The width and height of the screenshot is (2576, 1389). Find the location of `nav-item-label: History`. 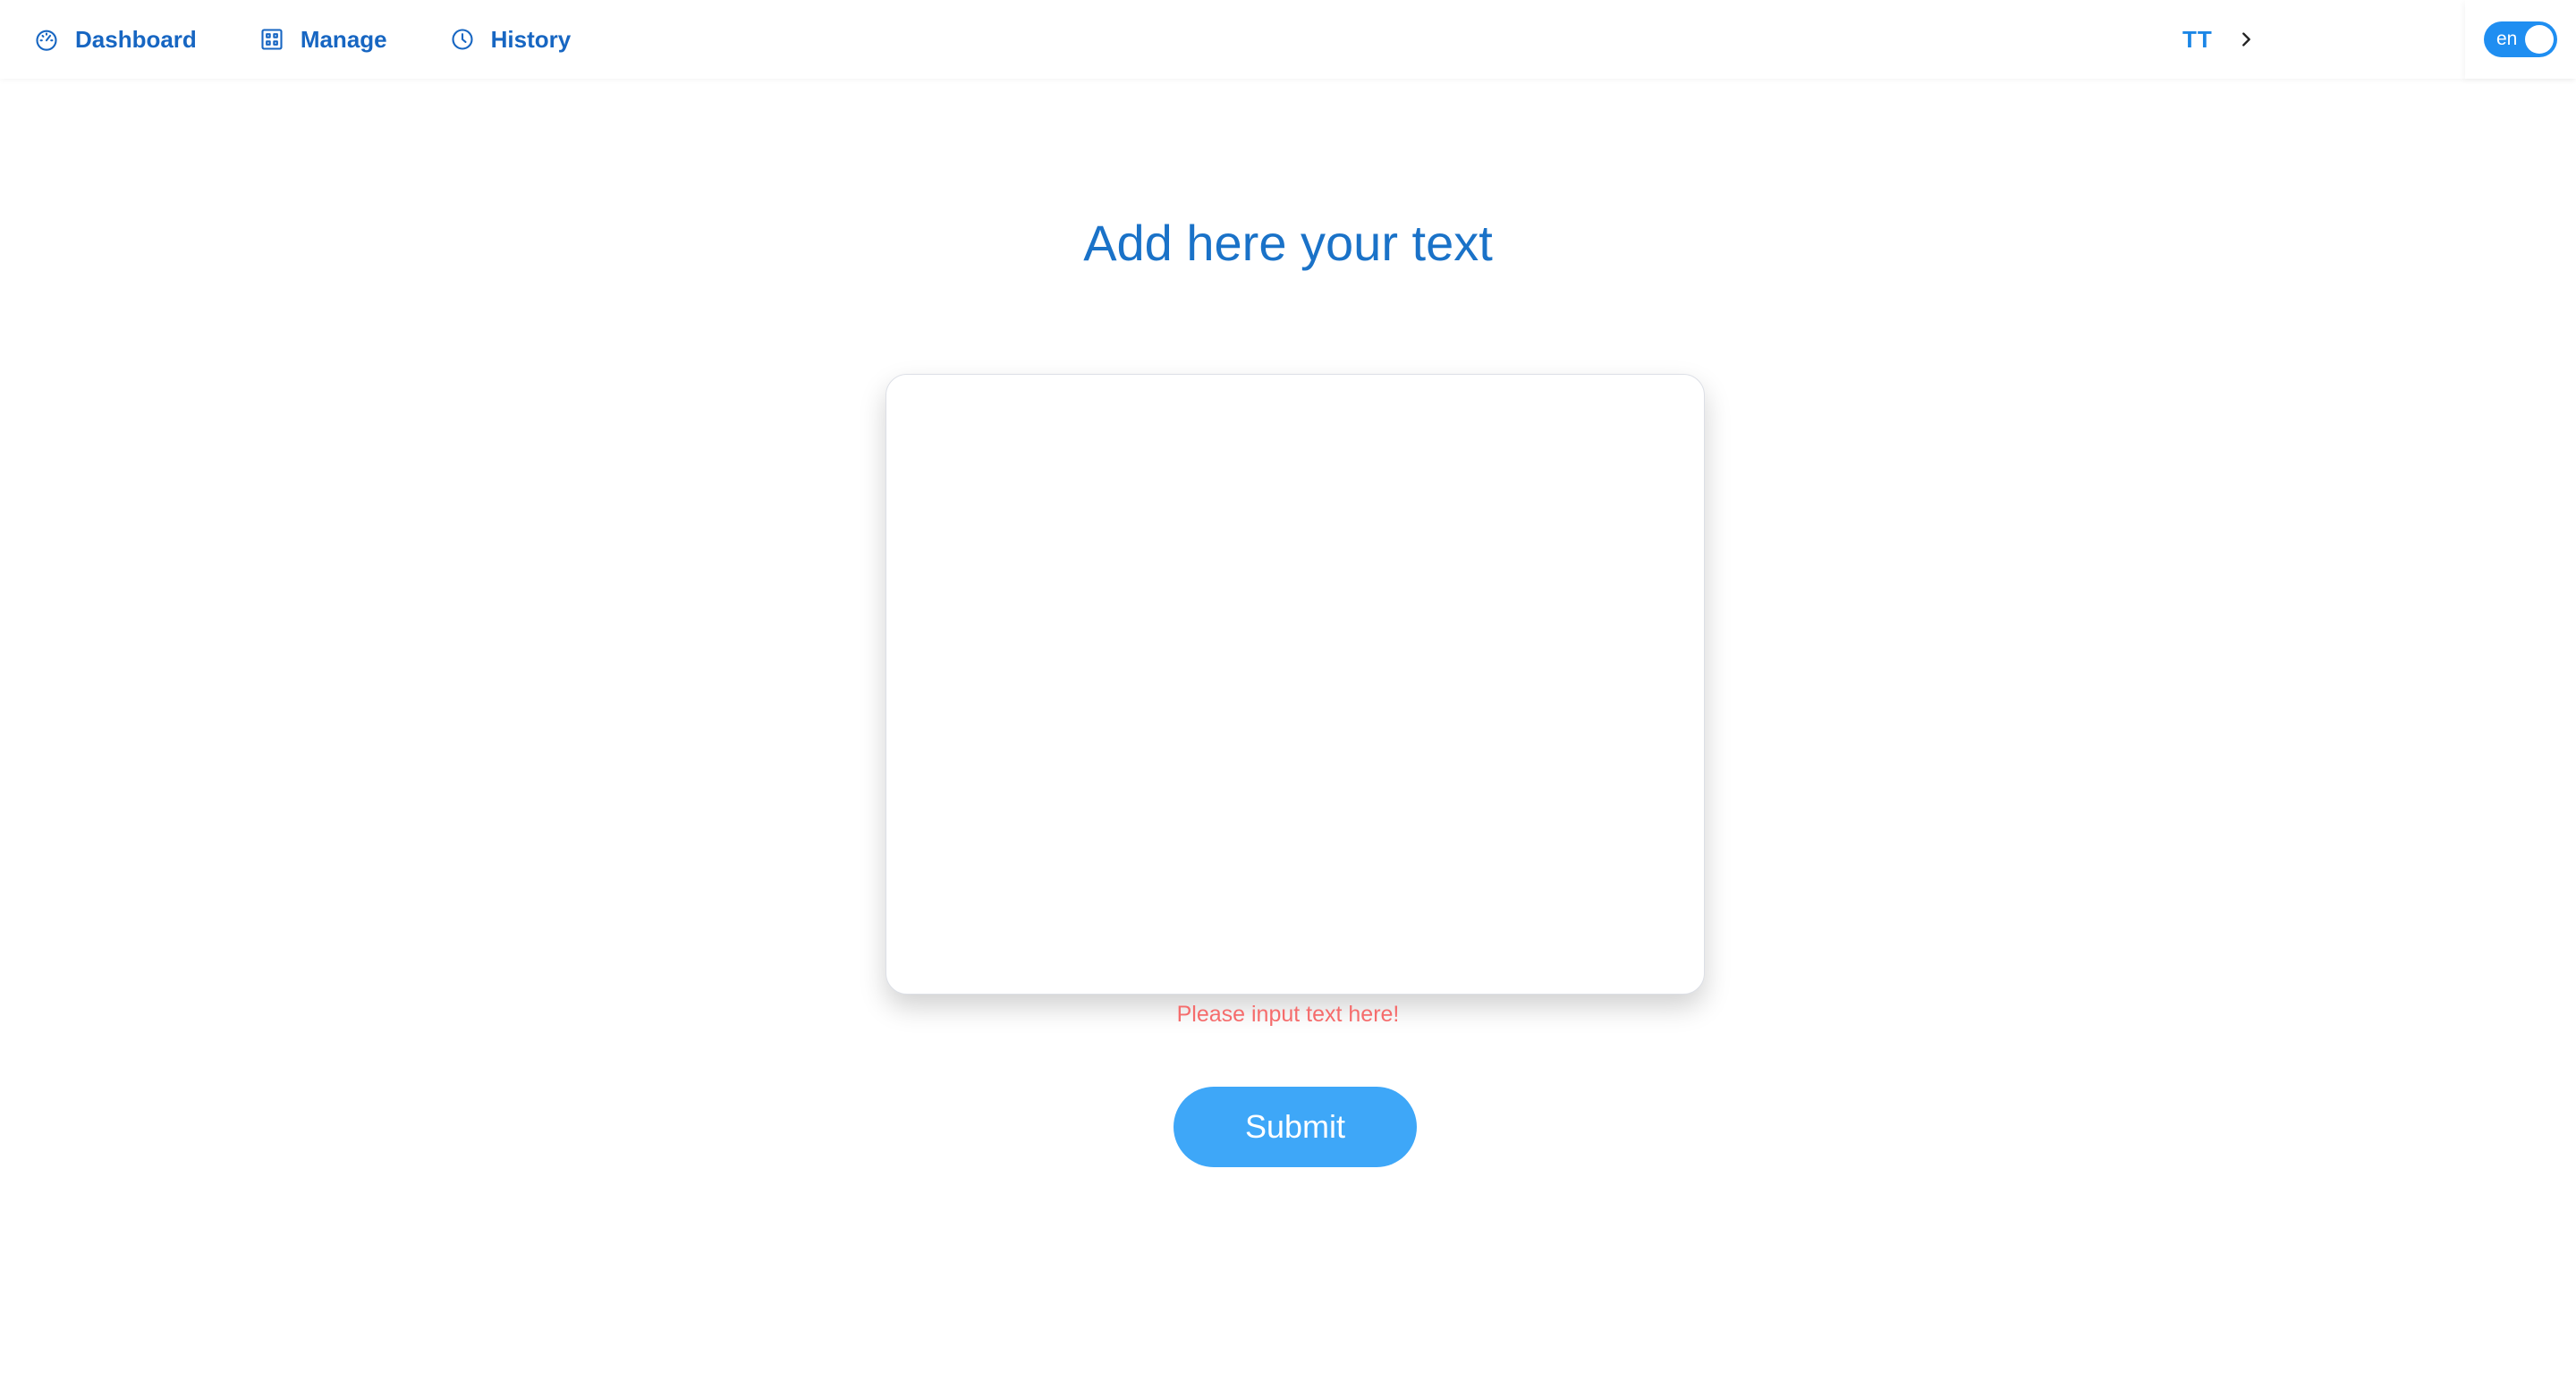

nav-item-label: History is located at coordinates (531, 39).